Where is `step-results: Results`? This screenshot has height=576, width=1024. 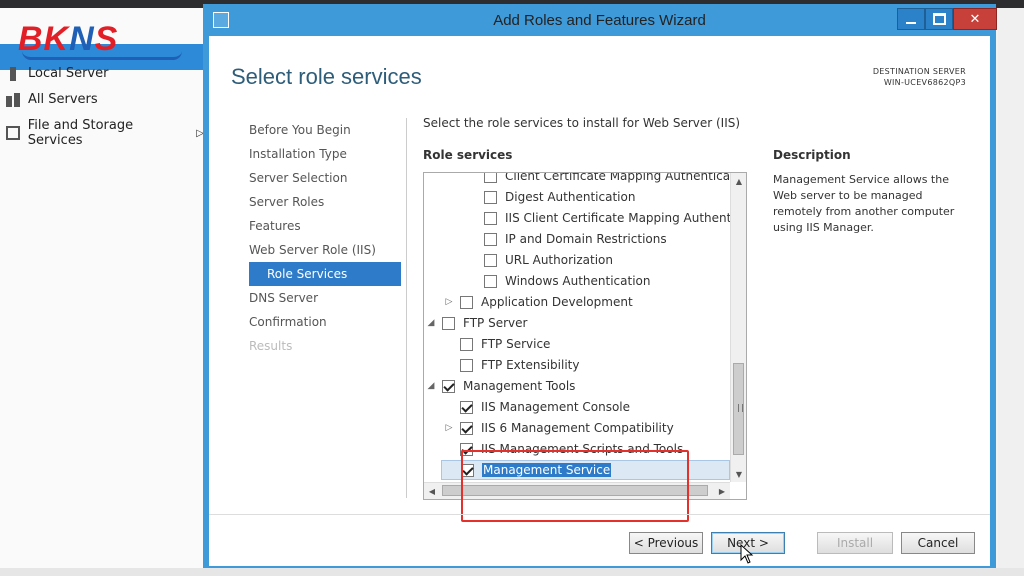
step-results: Results is located at coordinates (271, 346).